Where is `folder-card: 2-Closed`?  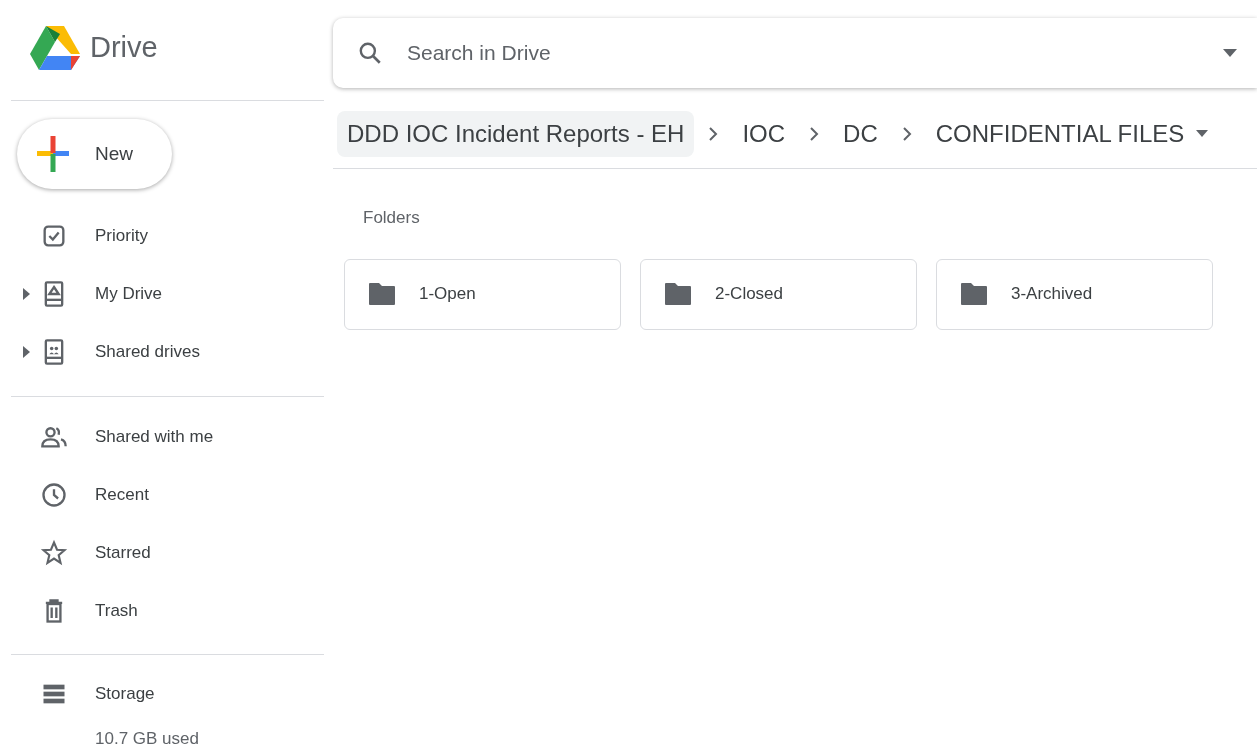
folder-card: 2-Closed is located at coordinates (778, 294).